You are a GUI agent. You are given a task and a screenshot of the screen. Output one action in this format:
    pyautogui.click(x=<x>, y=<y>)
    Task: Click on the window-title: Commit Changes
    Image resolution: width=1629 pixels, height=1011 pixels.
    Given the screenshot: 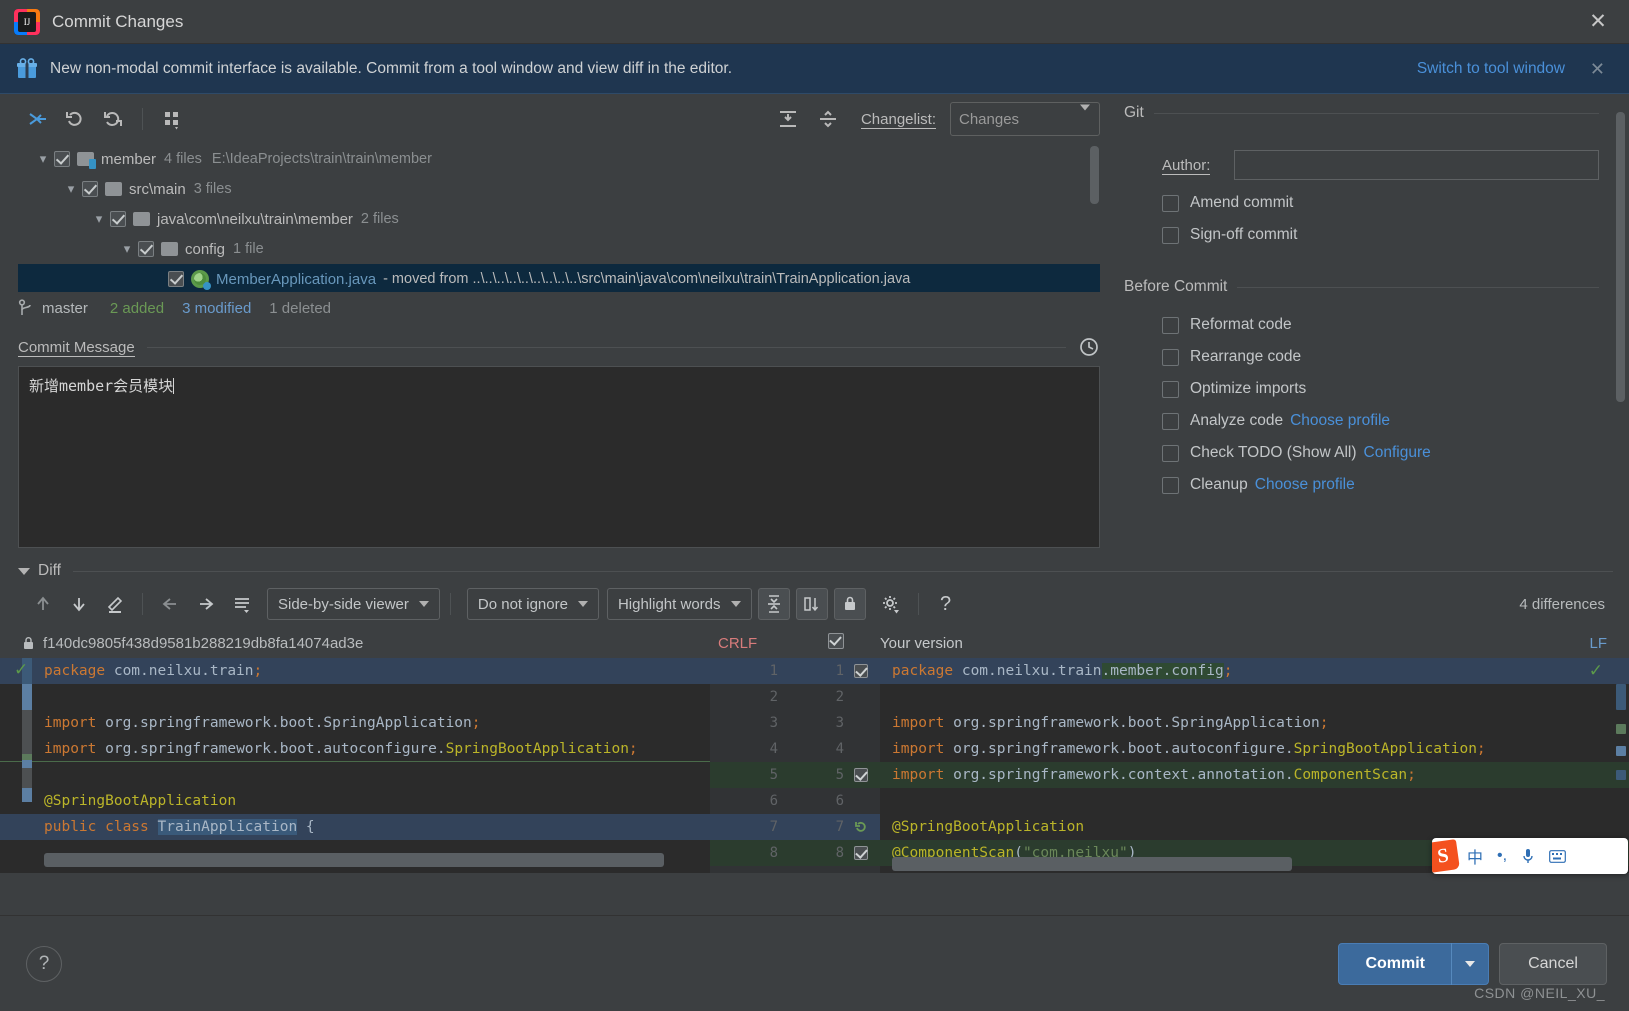 What is the action you would take?
    pyautogui.click(x=118, y=21)
    